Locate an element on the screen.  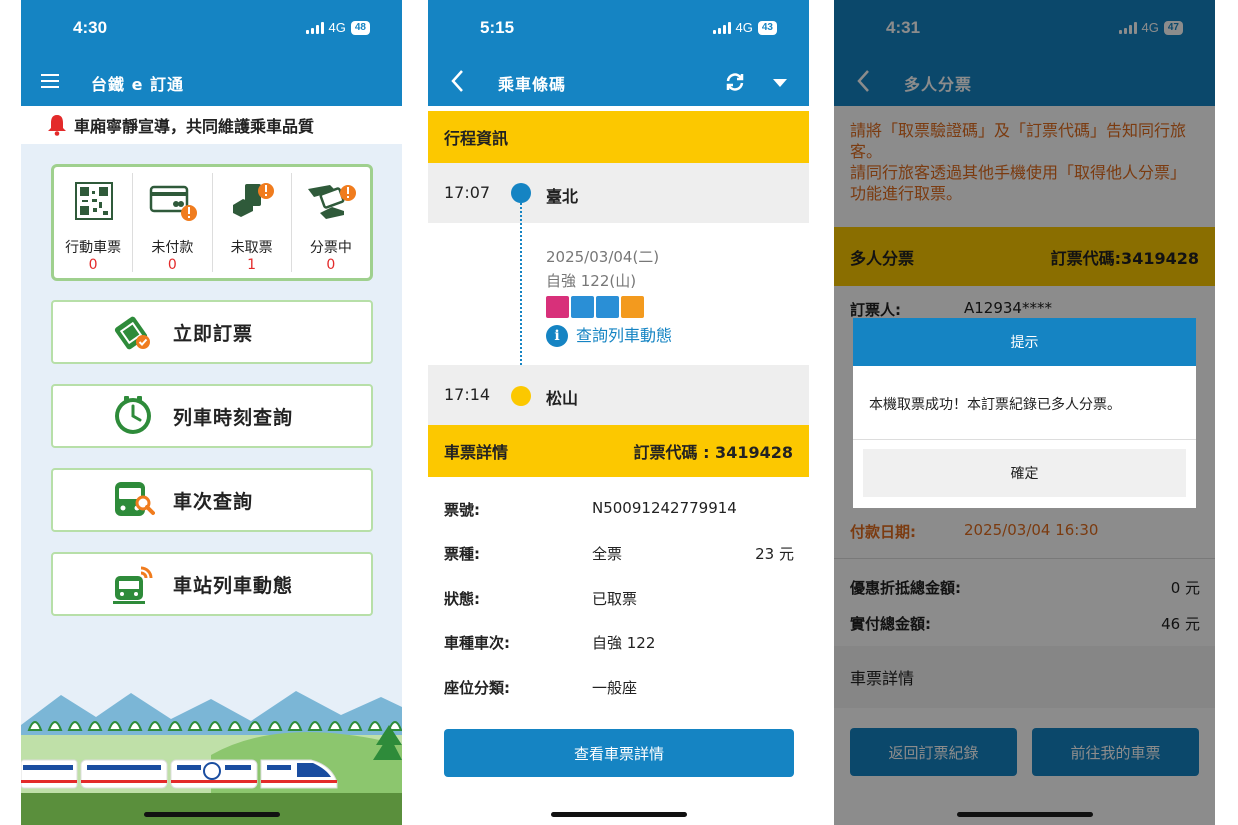
back-chevron-icon is located at coordinates (458, 81).